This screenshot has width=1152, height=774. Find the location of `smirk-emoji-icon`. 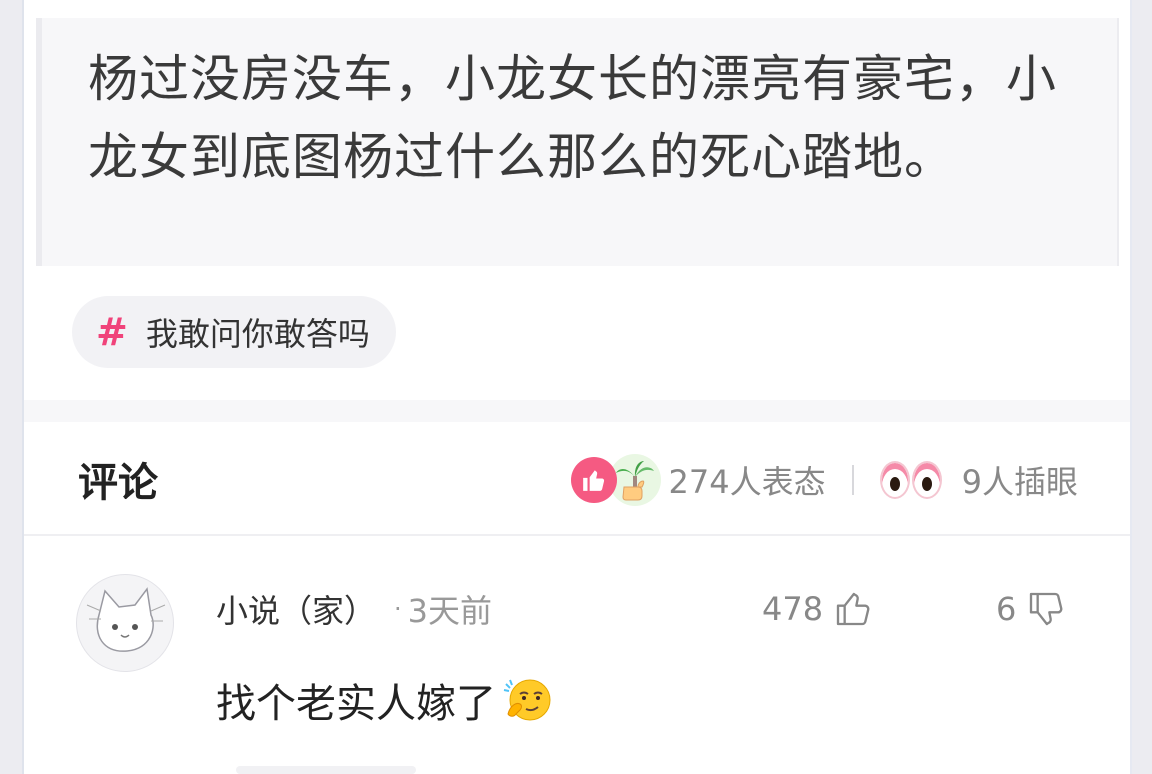

smirk-emoji-icon is located at coordinates (527, 700).